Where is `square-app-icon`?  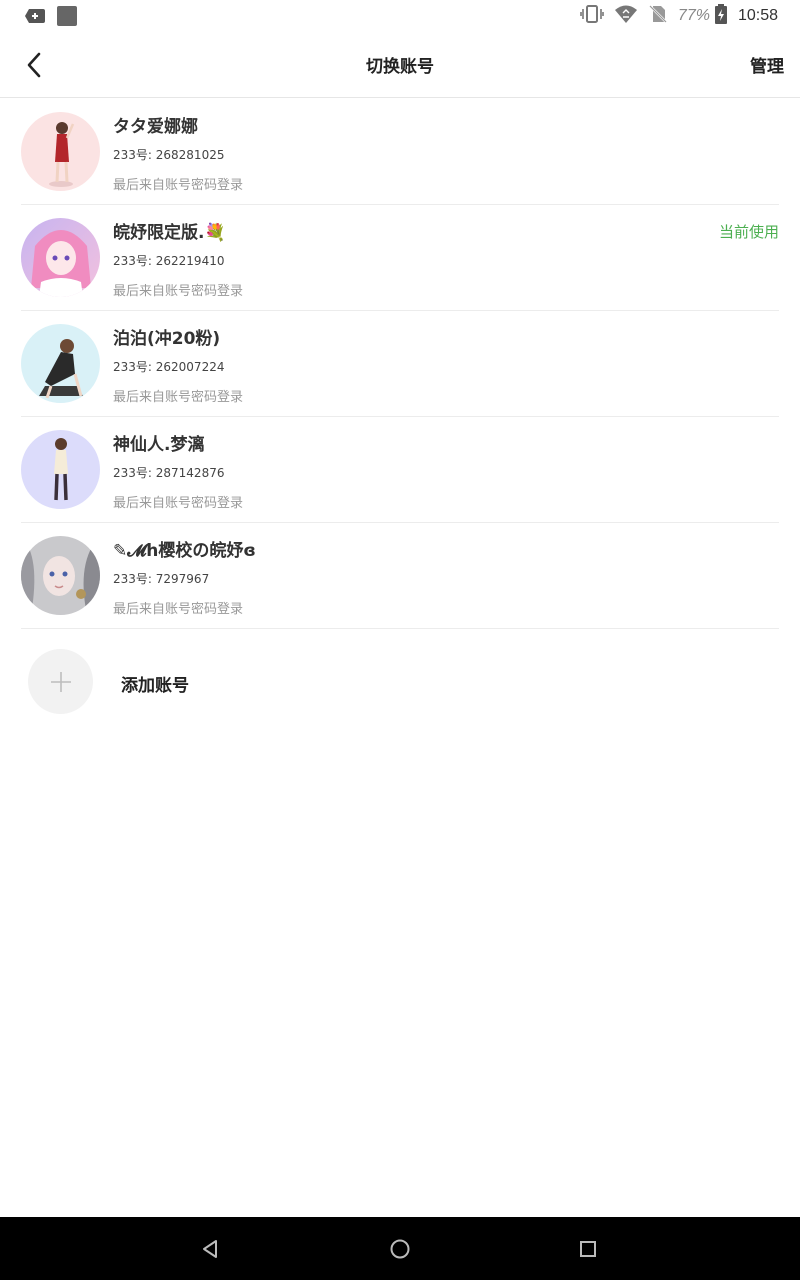 square-app-icon is located at coordinates (67, 16).